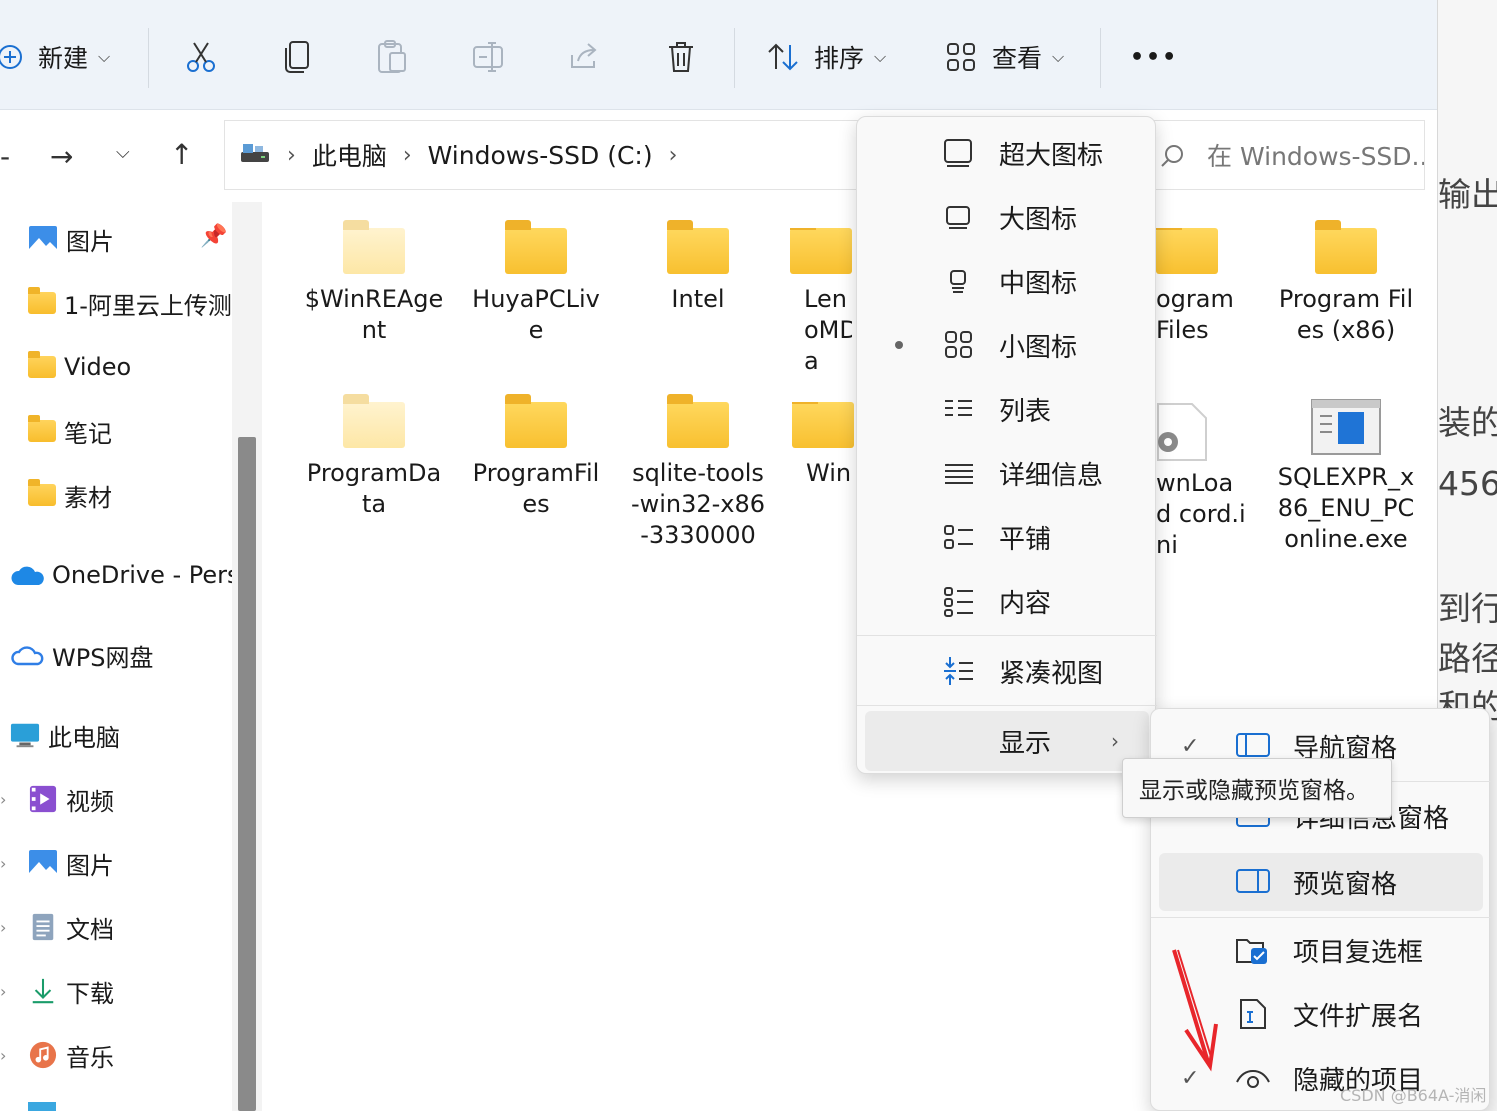  I want to click on sidebar-item-label: 1-阿里云上传测, so click(148, 305).